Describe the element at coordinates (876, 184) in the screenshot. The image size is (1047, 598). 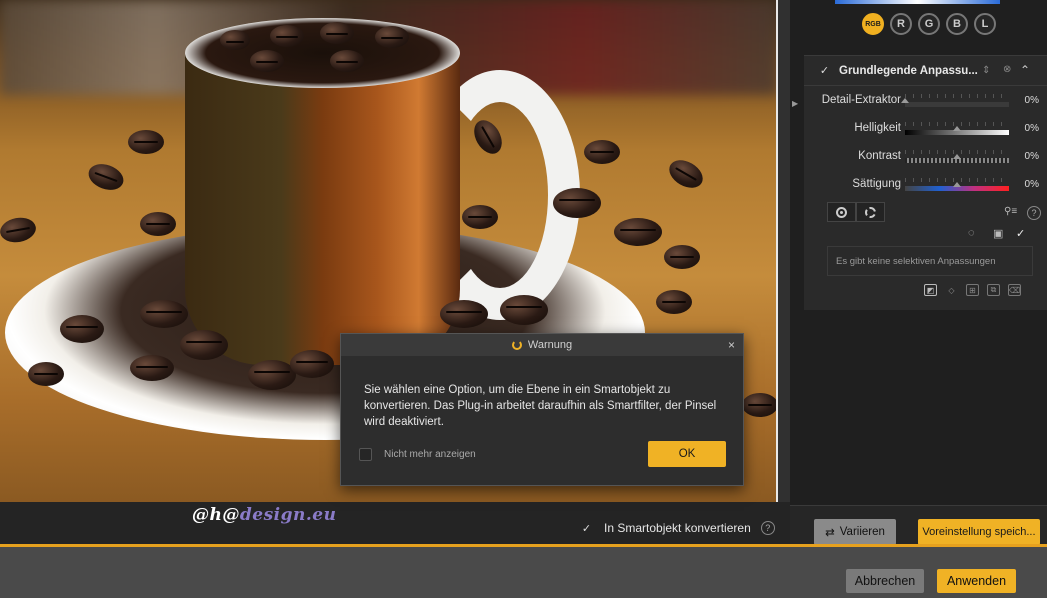
I see `slider-label: Sättigung` at that location.